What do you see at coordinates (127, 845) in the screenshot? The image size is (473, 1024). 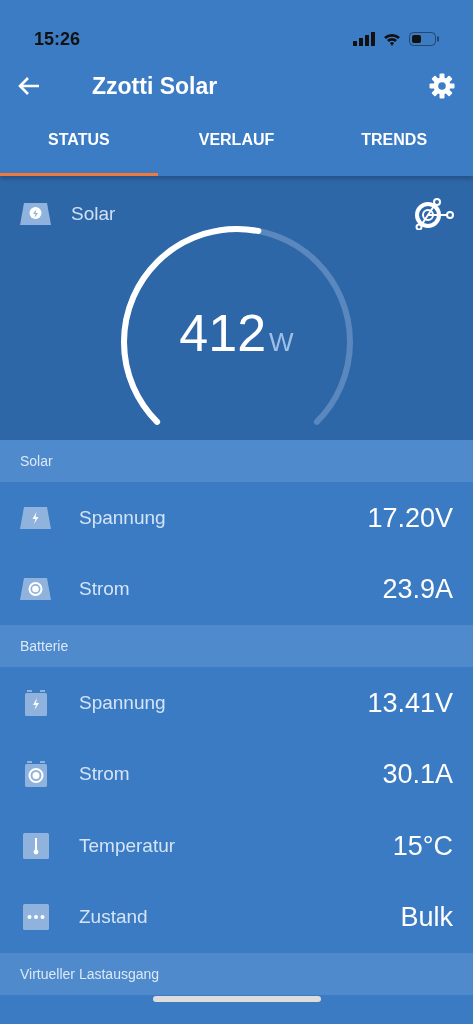 I see `row-label: Temperatur` at bounding box center [127, 845].